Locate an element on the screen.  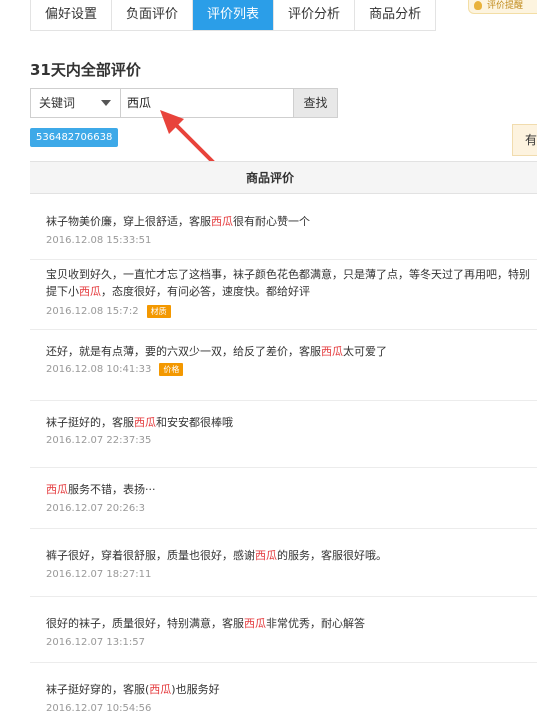
side-button: 有 is located at coordinates (524, 140).